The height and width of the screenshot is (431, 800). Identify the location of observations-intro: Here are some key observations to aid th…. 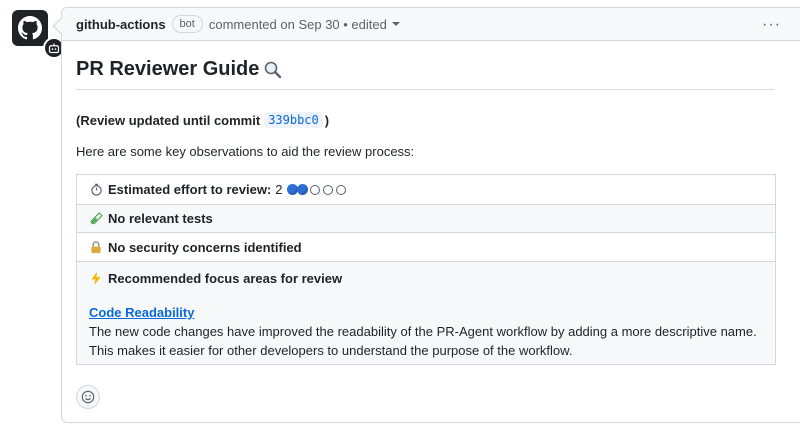
(245, 151).